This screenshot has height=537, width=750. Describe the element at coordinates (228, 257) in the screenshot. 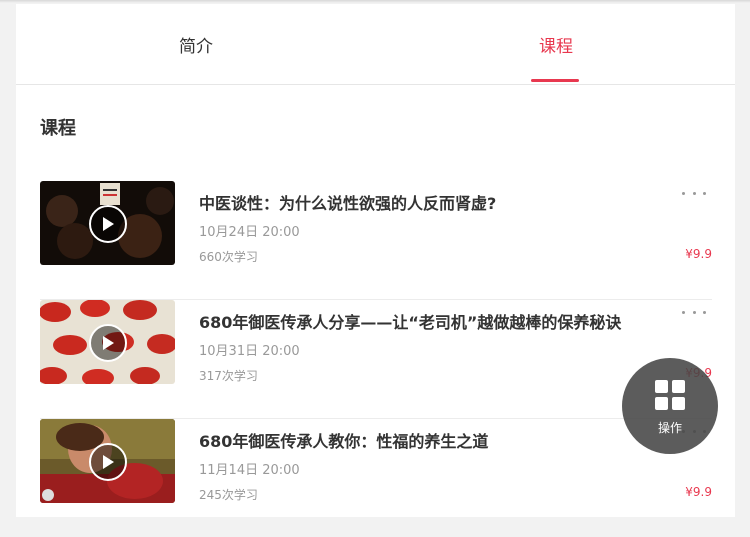

I see `course-study-count: 660次学习` at that location.